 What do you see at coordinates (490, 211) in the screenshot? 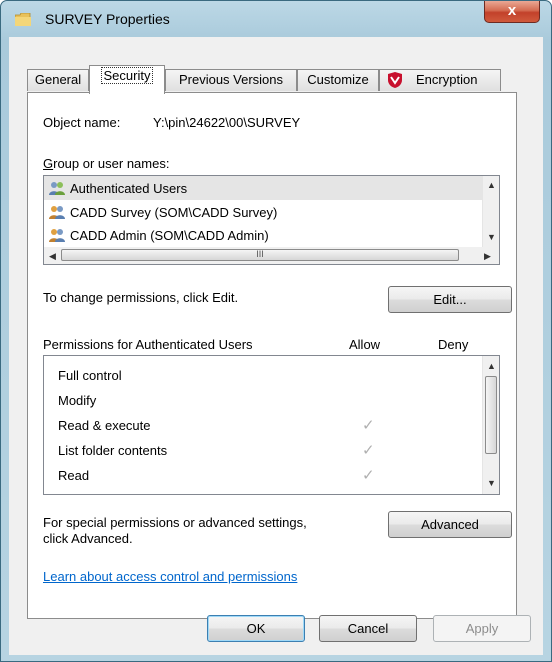
I see `user-list-vertical-scrollbar: ▲ ▼` at bounding box center [490, 211].